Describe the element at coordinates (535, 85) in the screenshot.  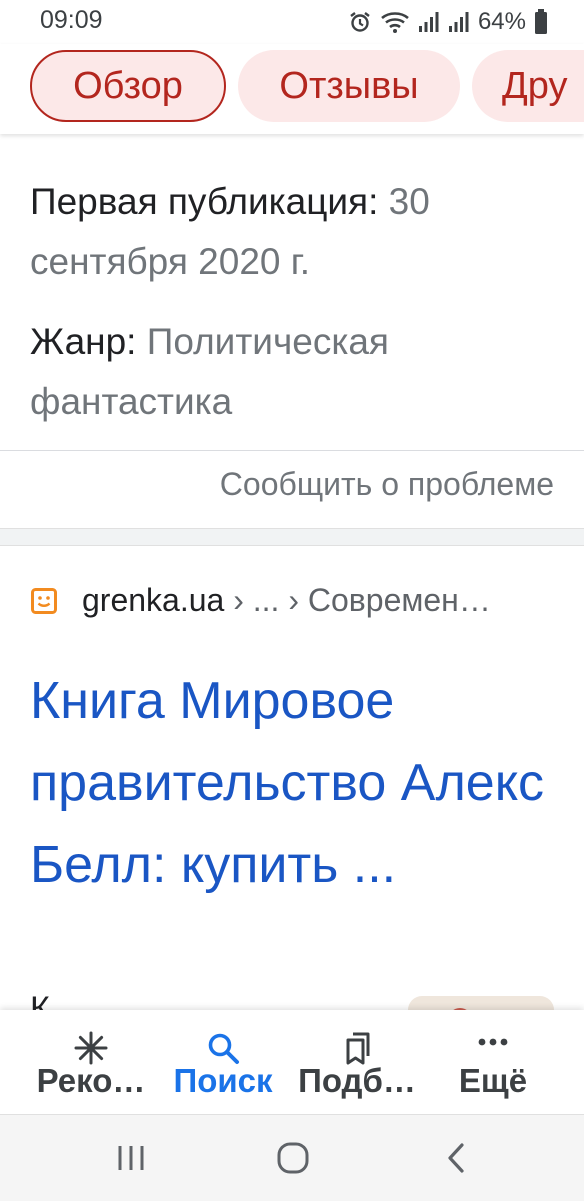
I see `chip-label: Дру` at that location.